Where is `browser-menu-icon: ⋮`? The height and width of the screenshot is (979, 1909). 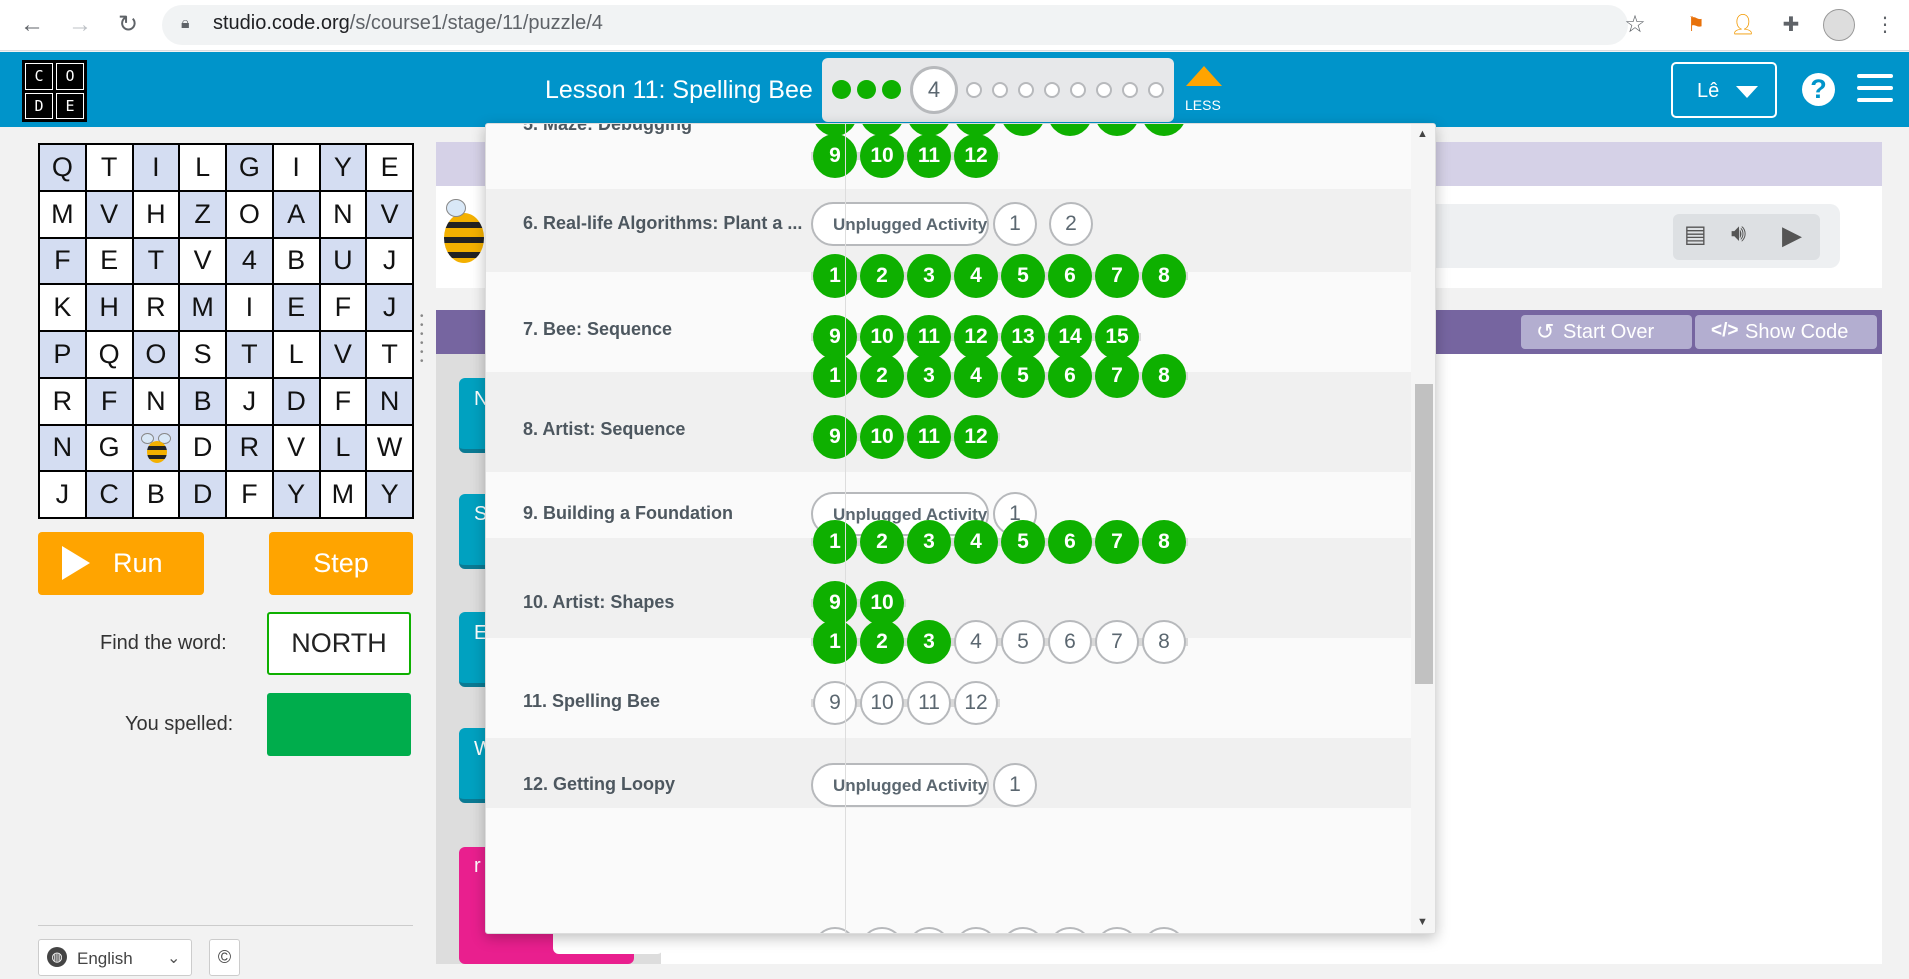 browser-menu-icon: ⋮ is located at coordinates (1885, 25).